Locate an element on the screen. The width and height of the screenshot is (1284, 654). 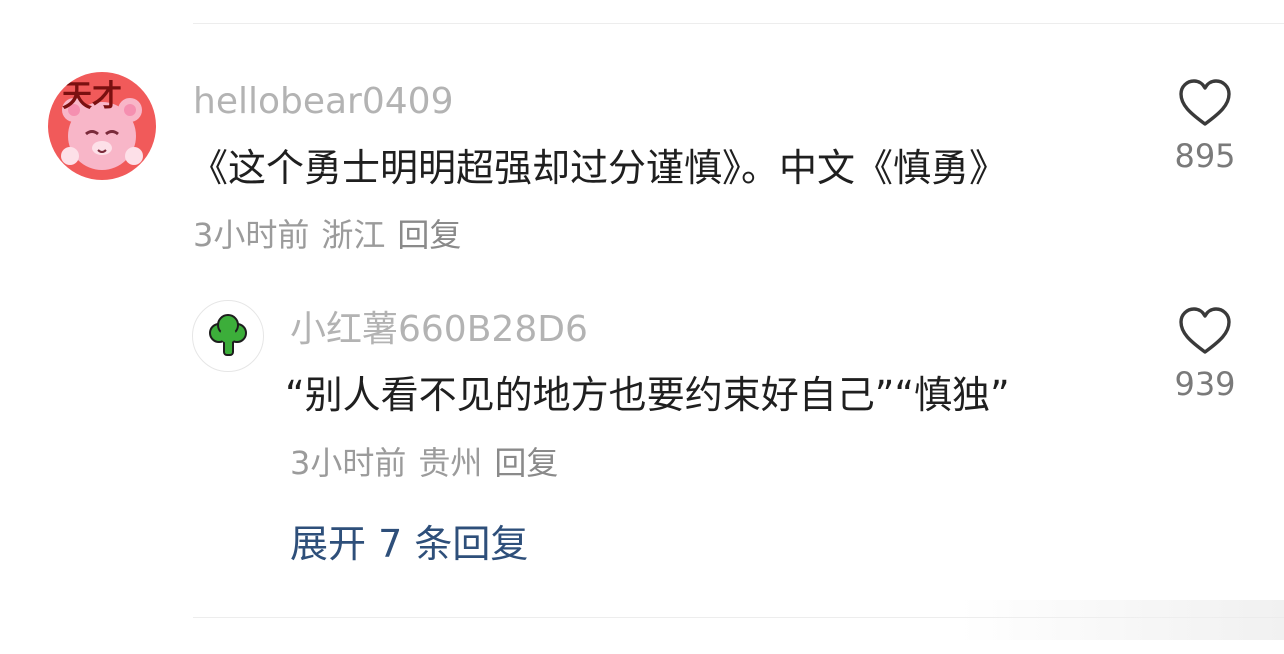
comment-meta: 3小时前 浙江 回复 is located at coordinates (327, 235).